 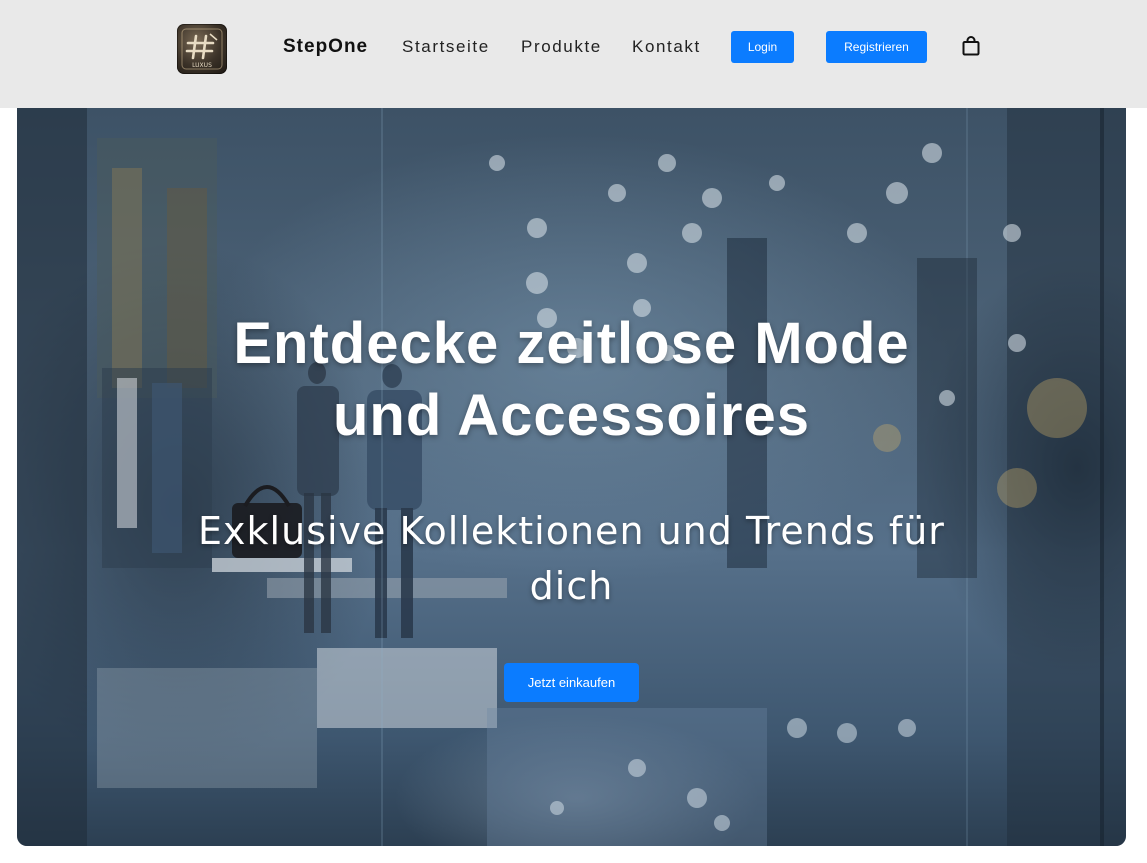 What do you see at coordinates (571, 343) in the screenshot?
I see `hero-title-line-1: Entdecke zeitlose Mode` at bounding box center [571, 343].